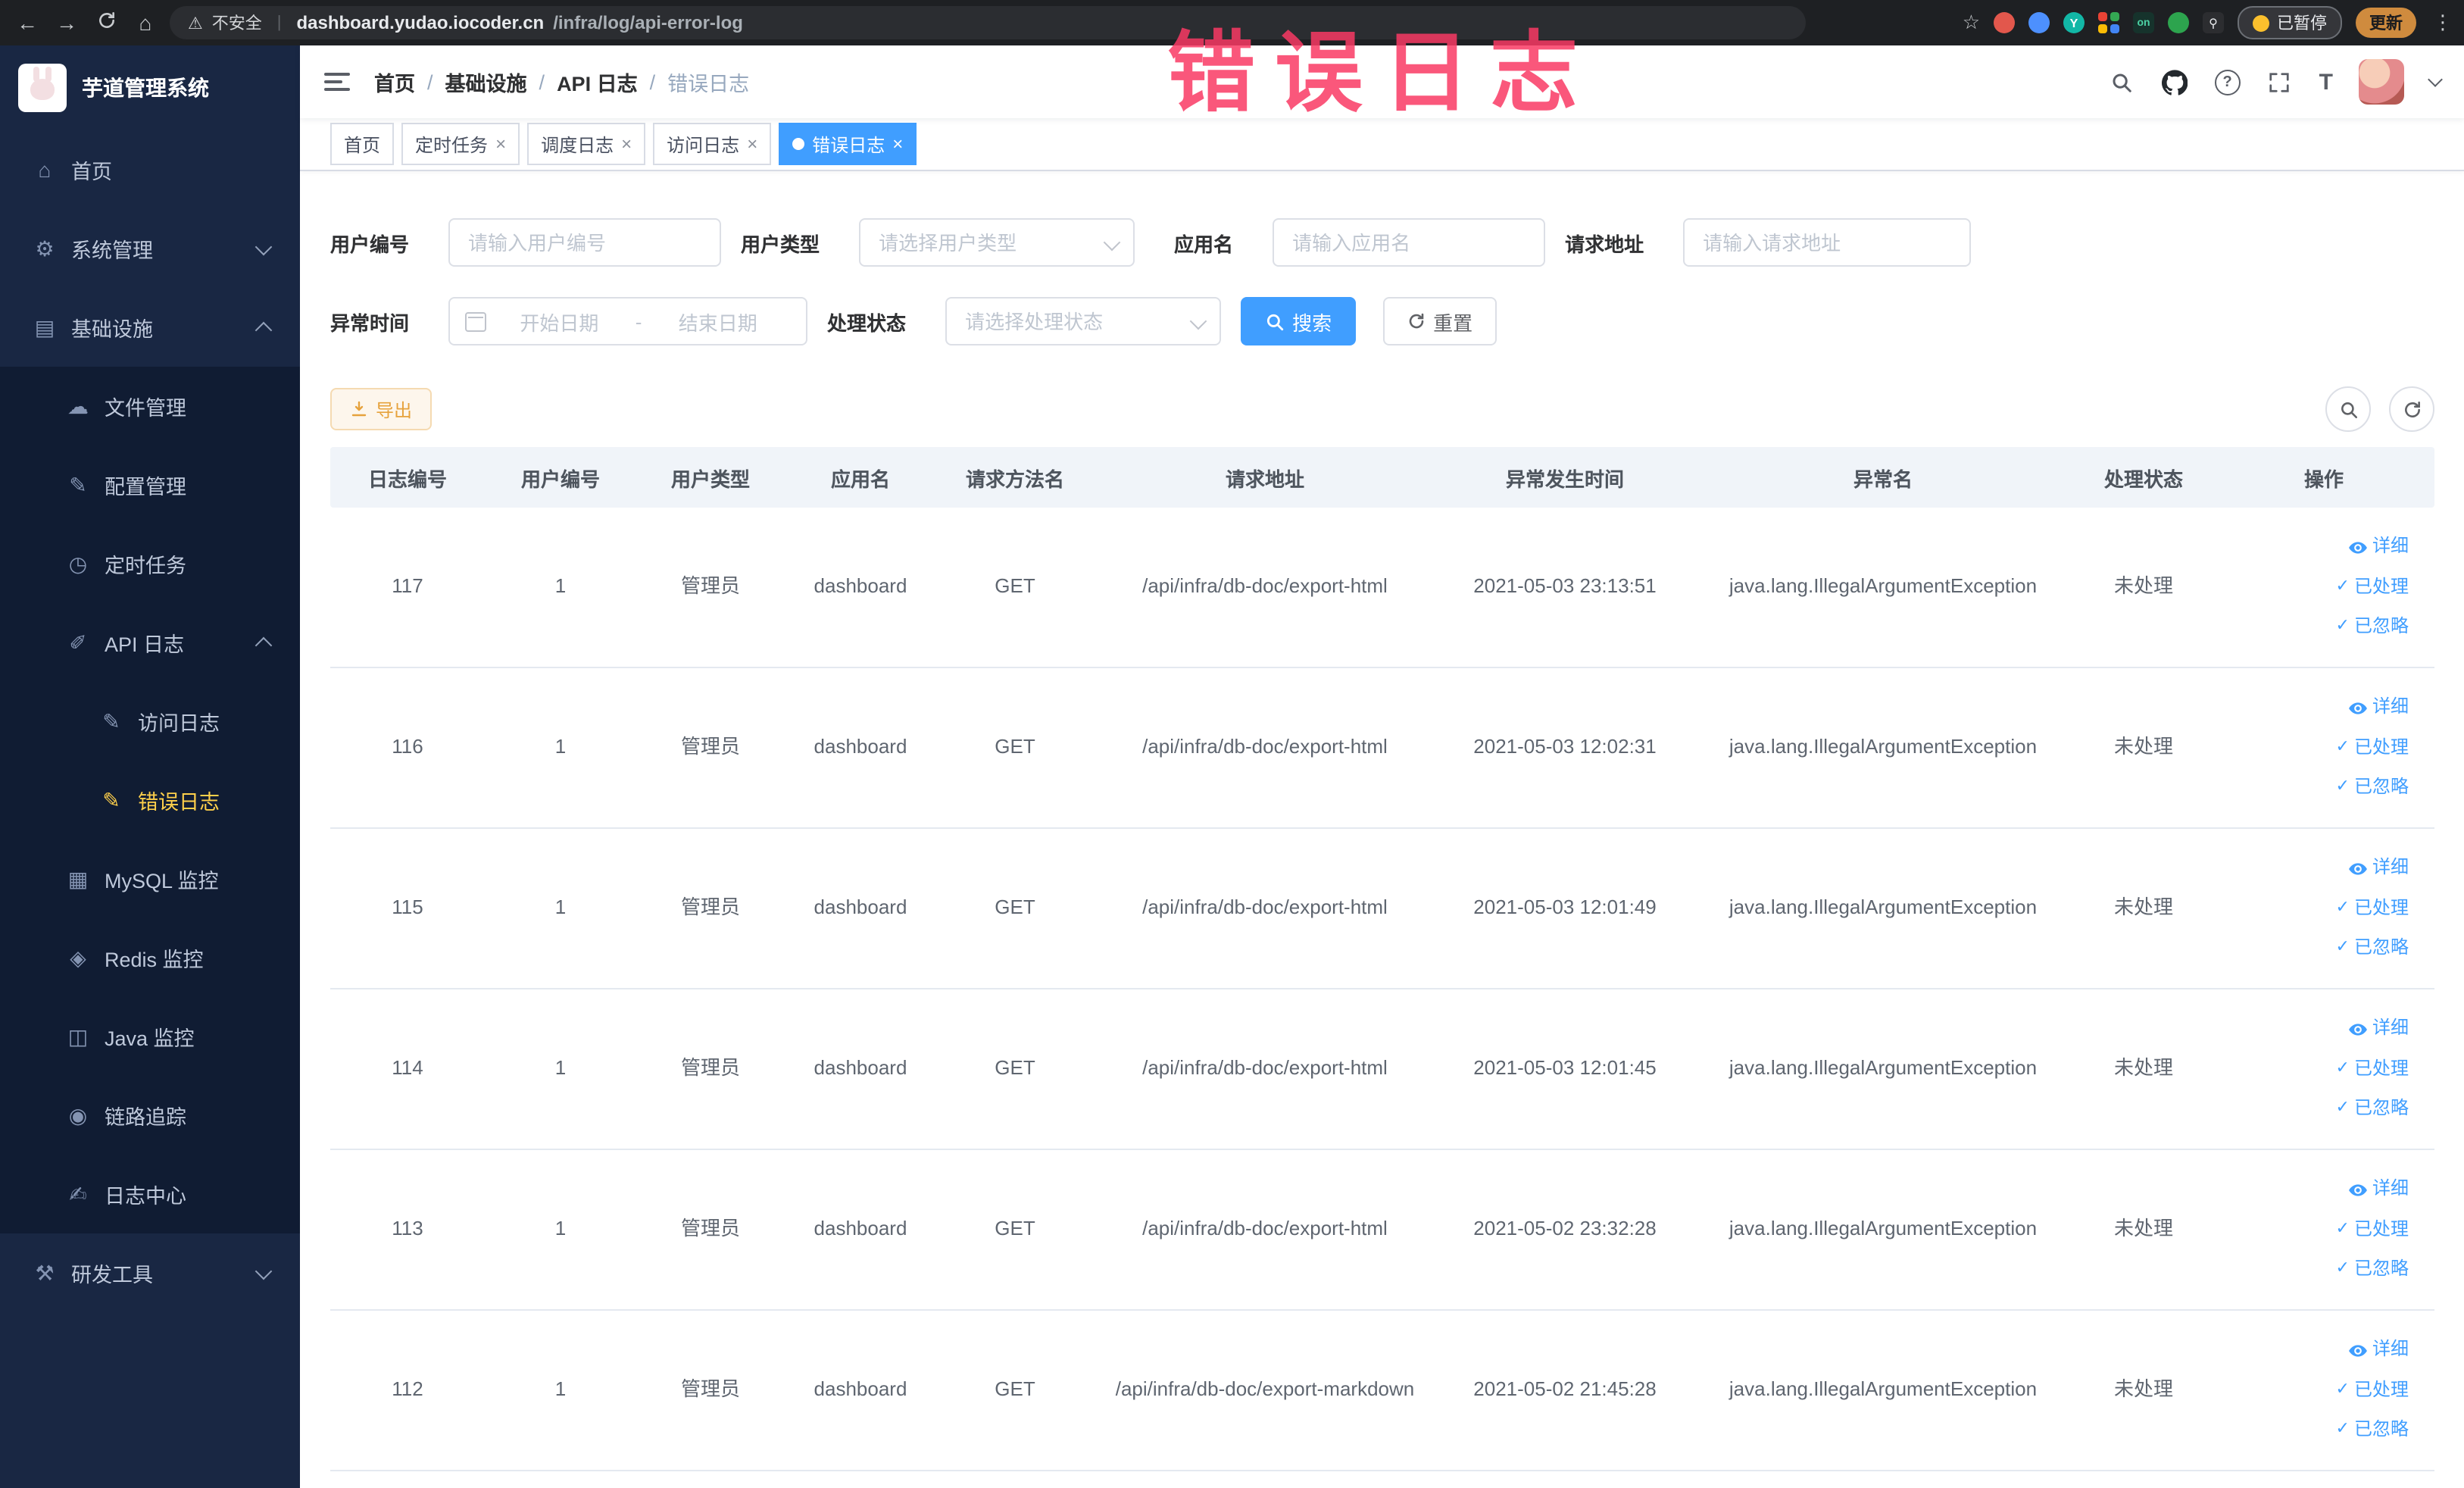 This screenshot has width=2464, height=1488. Describe the element at coordinates (150, 1036) in the screenshot. I see `sidebar-item-java-monitor: ◫ Java 监控` at that location.